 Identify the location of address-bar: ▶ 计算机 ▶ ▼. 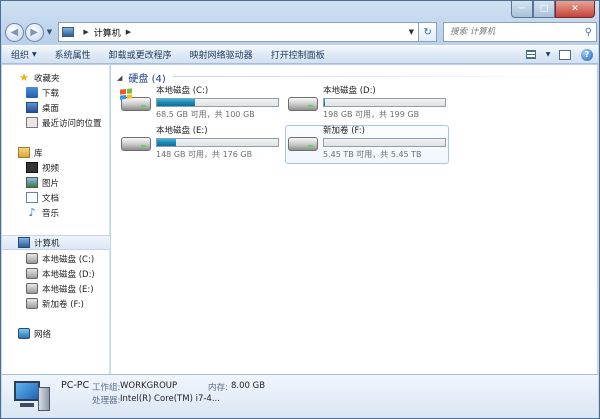
(239, 32).